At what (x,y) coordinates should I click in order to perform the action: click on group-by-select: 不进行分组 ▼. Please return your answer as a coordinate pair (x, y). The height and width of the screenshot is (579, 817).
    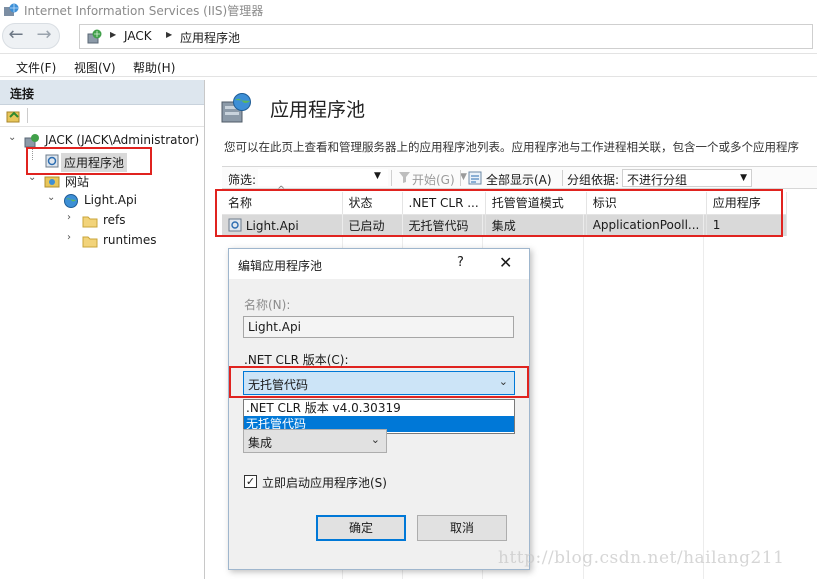
    Looking at the image, I should click on (687, 178).